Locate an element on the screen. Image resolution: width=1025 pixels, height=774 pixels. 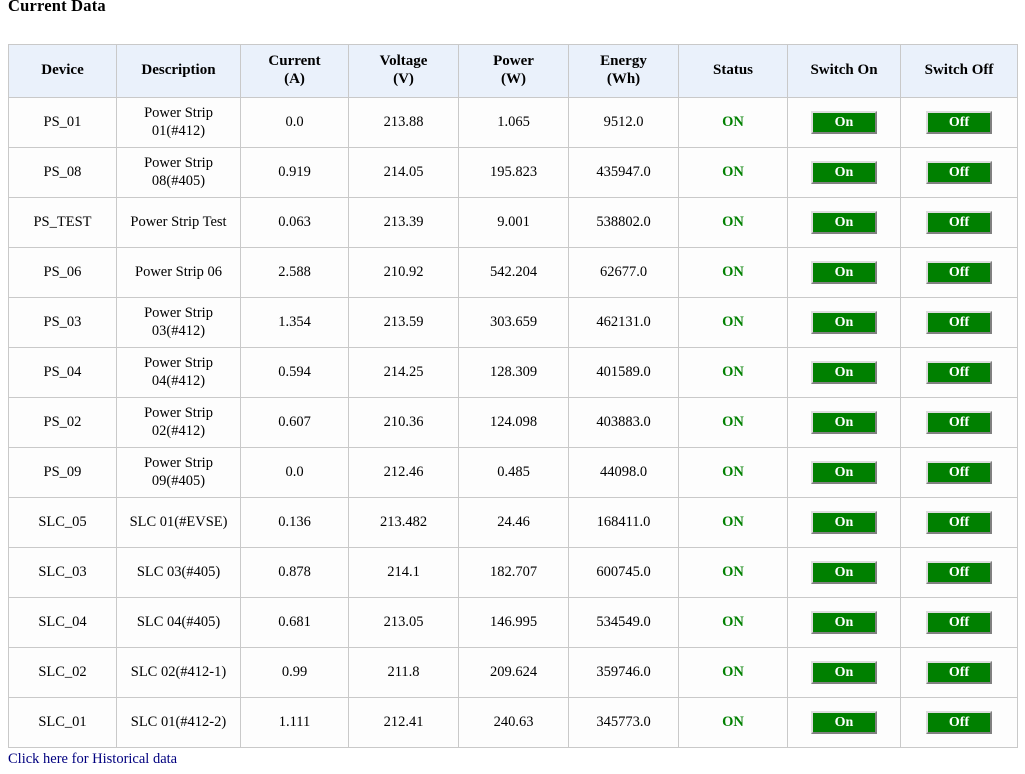
cell-energy: 44098.0 is located at coordinates (623, 472).